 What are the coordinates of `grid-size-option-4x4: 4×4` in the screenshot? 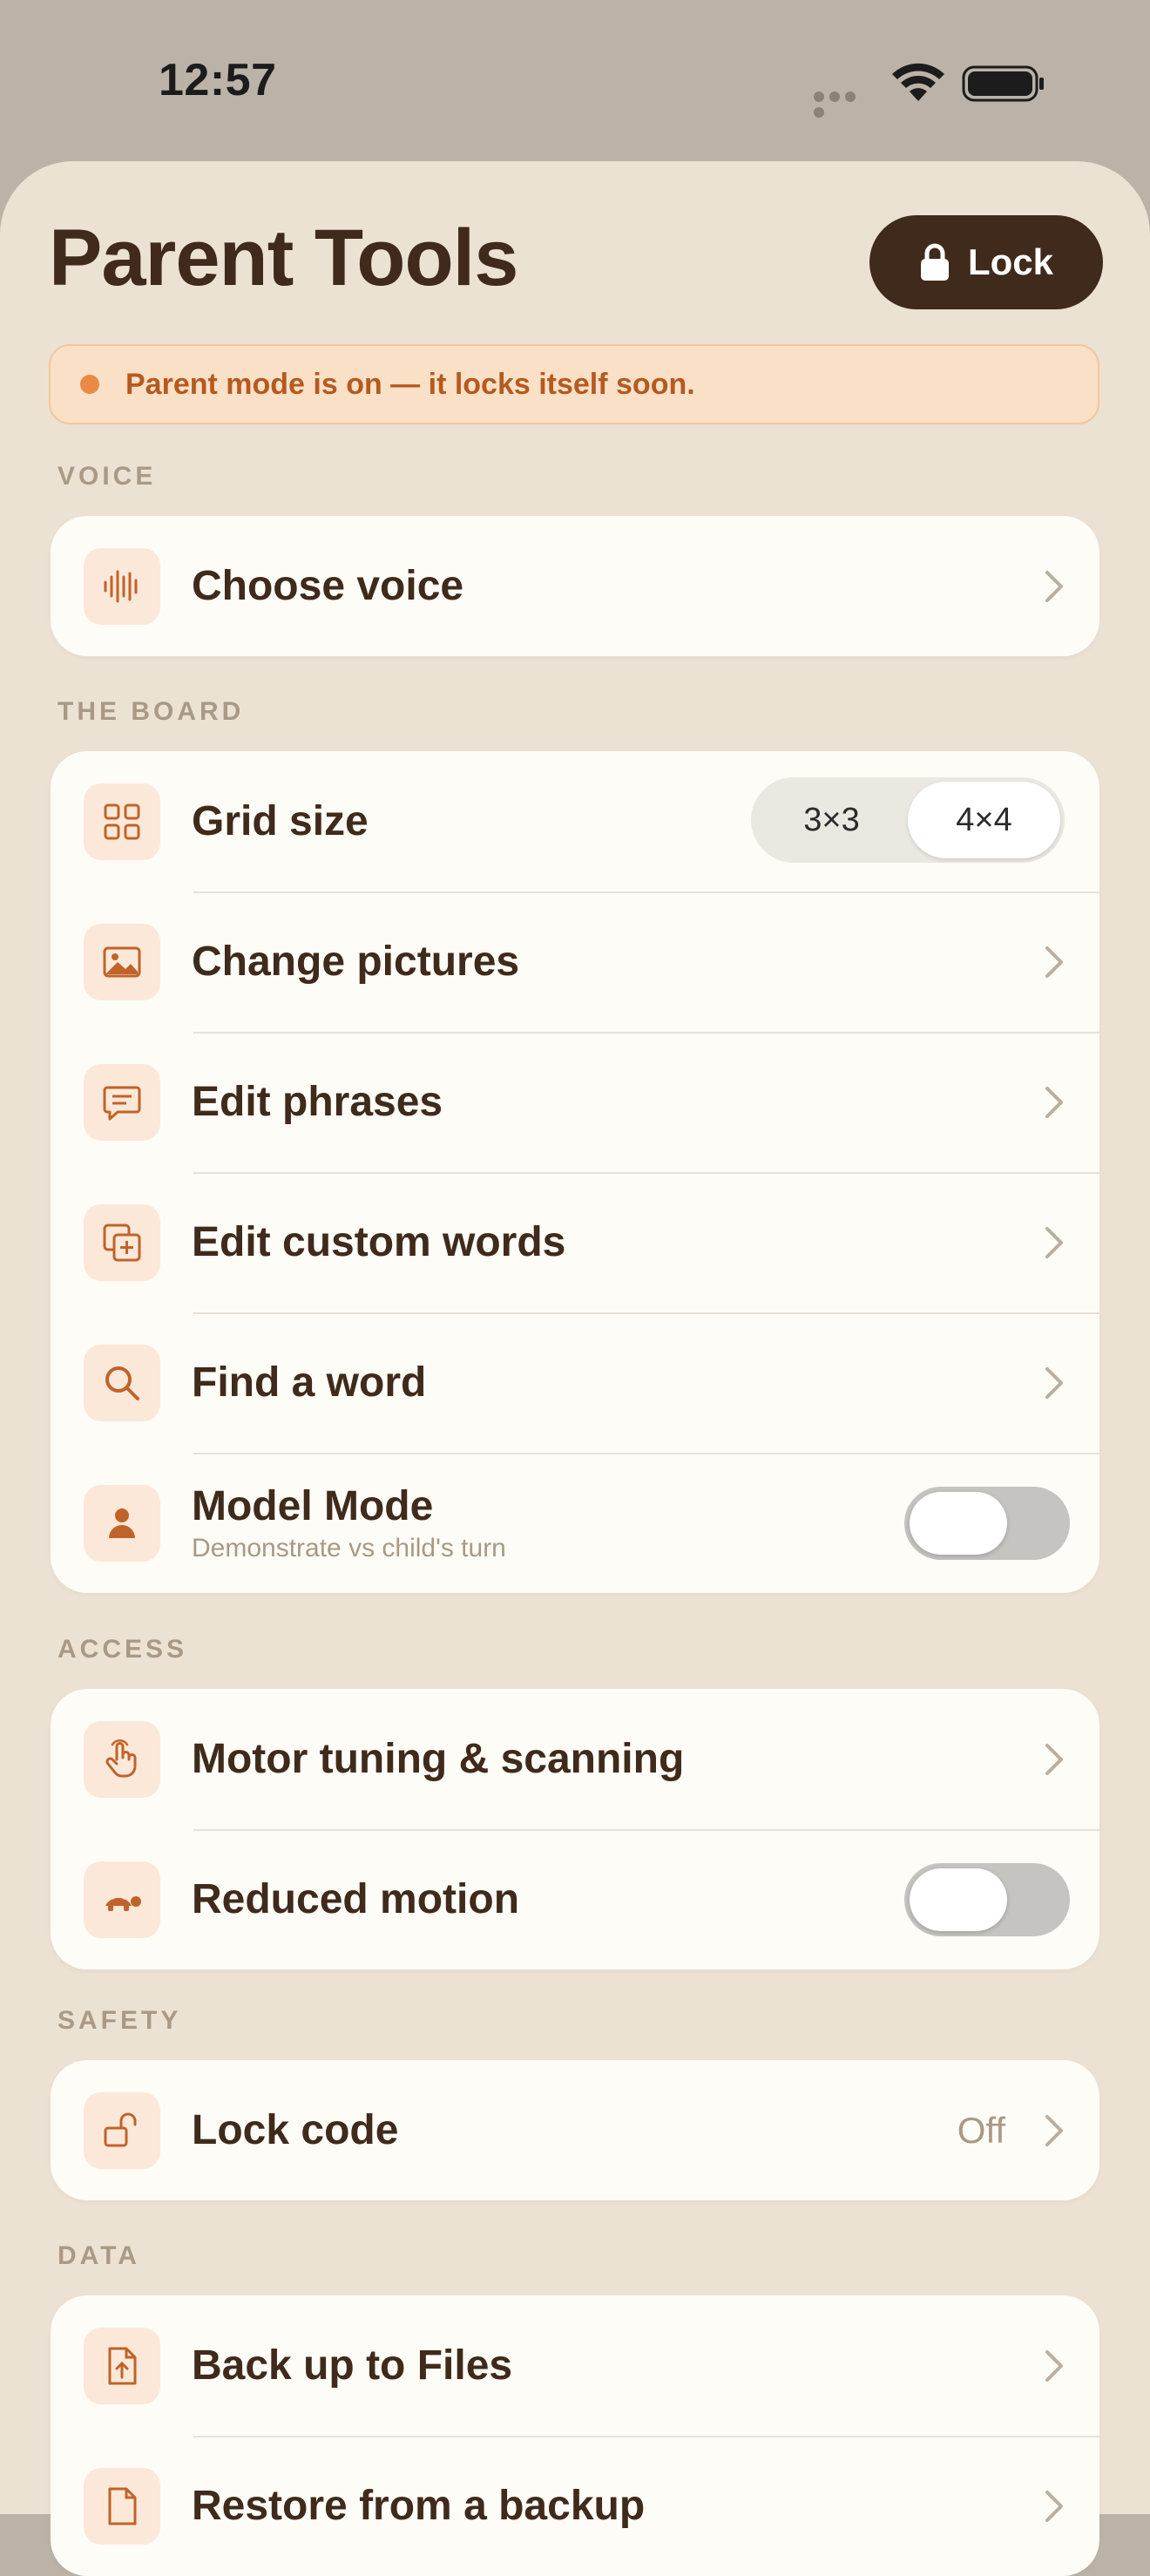 It's located at (984, 820).